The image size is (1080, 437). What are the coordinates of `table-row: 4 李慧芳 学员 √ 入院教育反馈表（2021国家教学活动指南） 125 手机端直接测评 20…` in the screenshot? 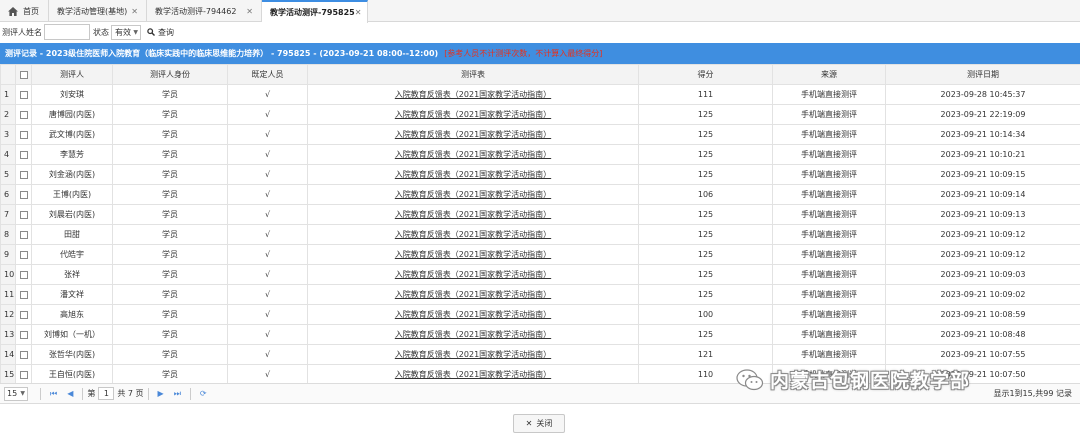 It's located at (540, 154).